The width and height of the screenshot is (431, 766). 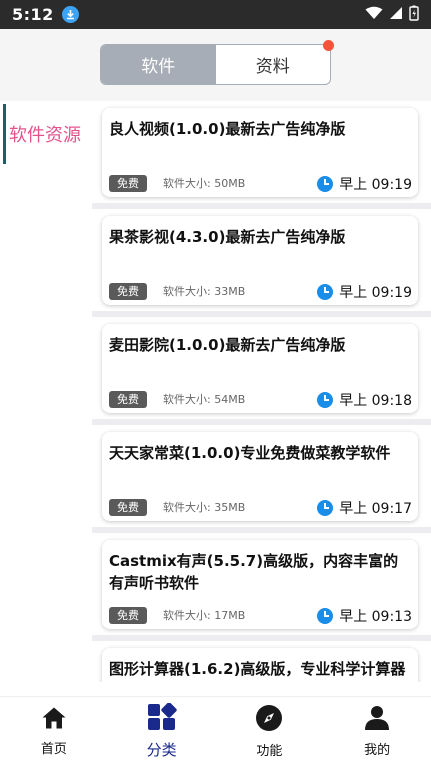 What do you see at coordinates (414, 15) in the screenshot?
I see `battery-icon` at bounding box center [414, 15].